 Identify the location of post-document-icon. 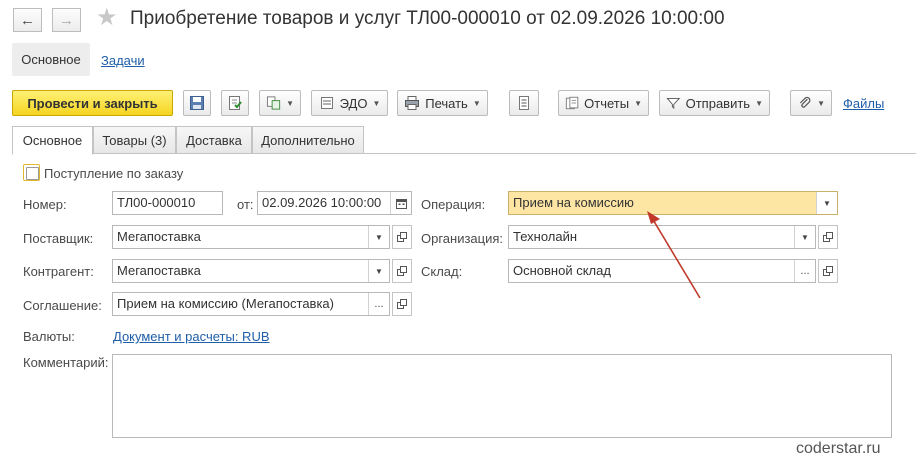
(235, 103).